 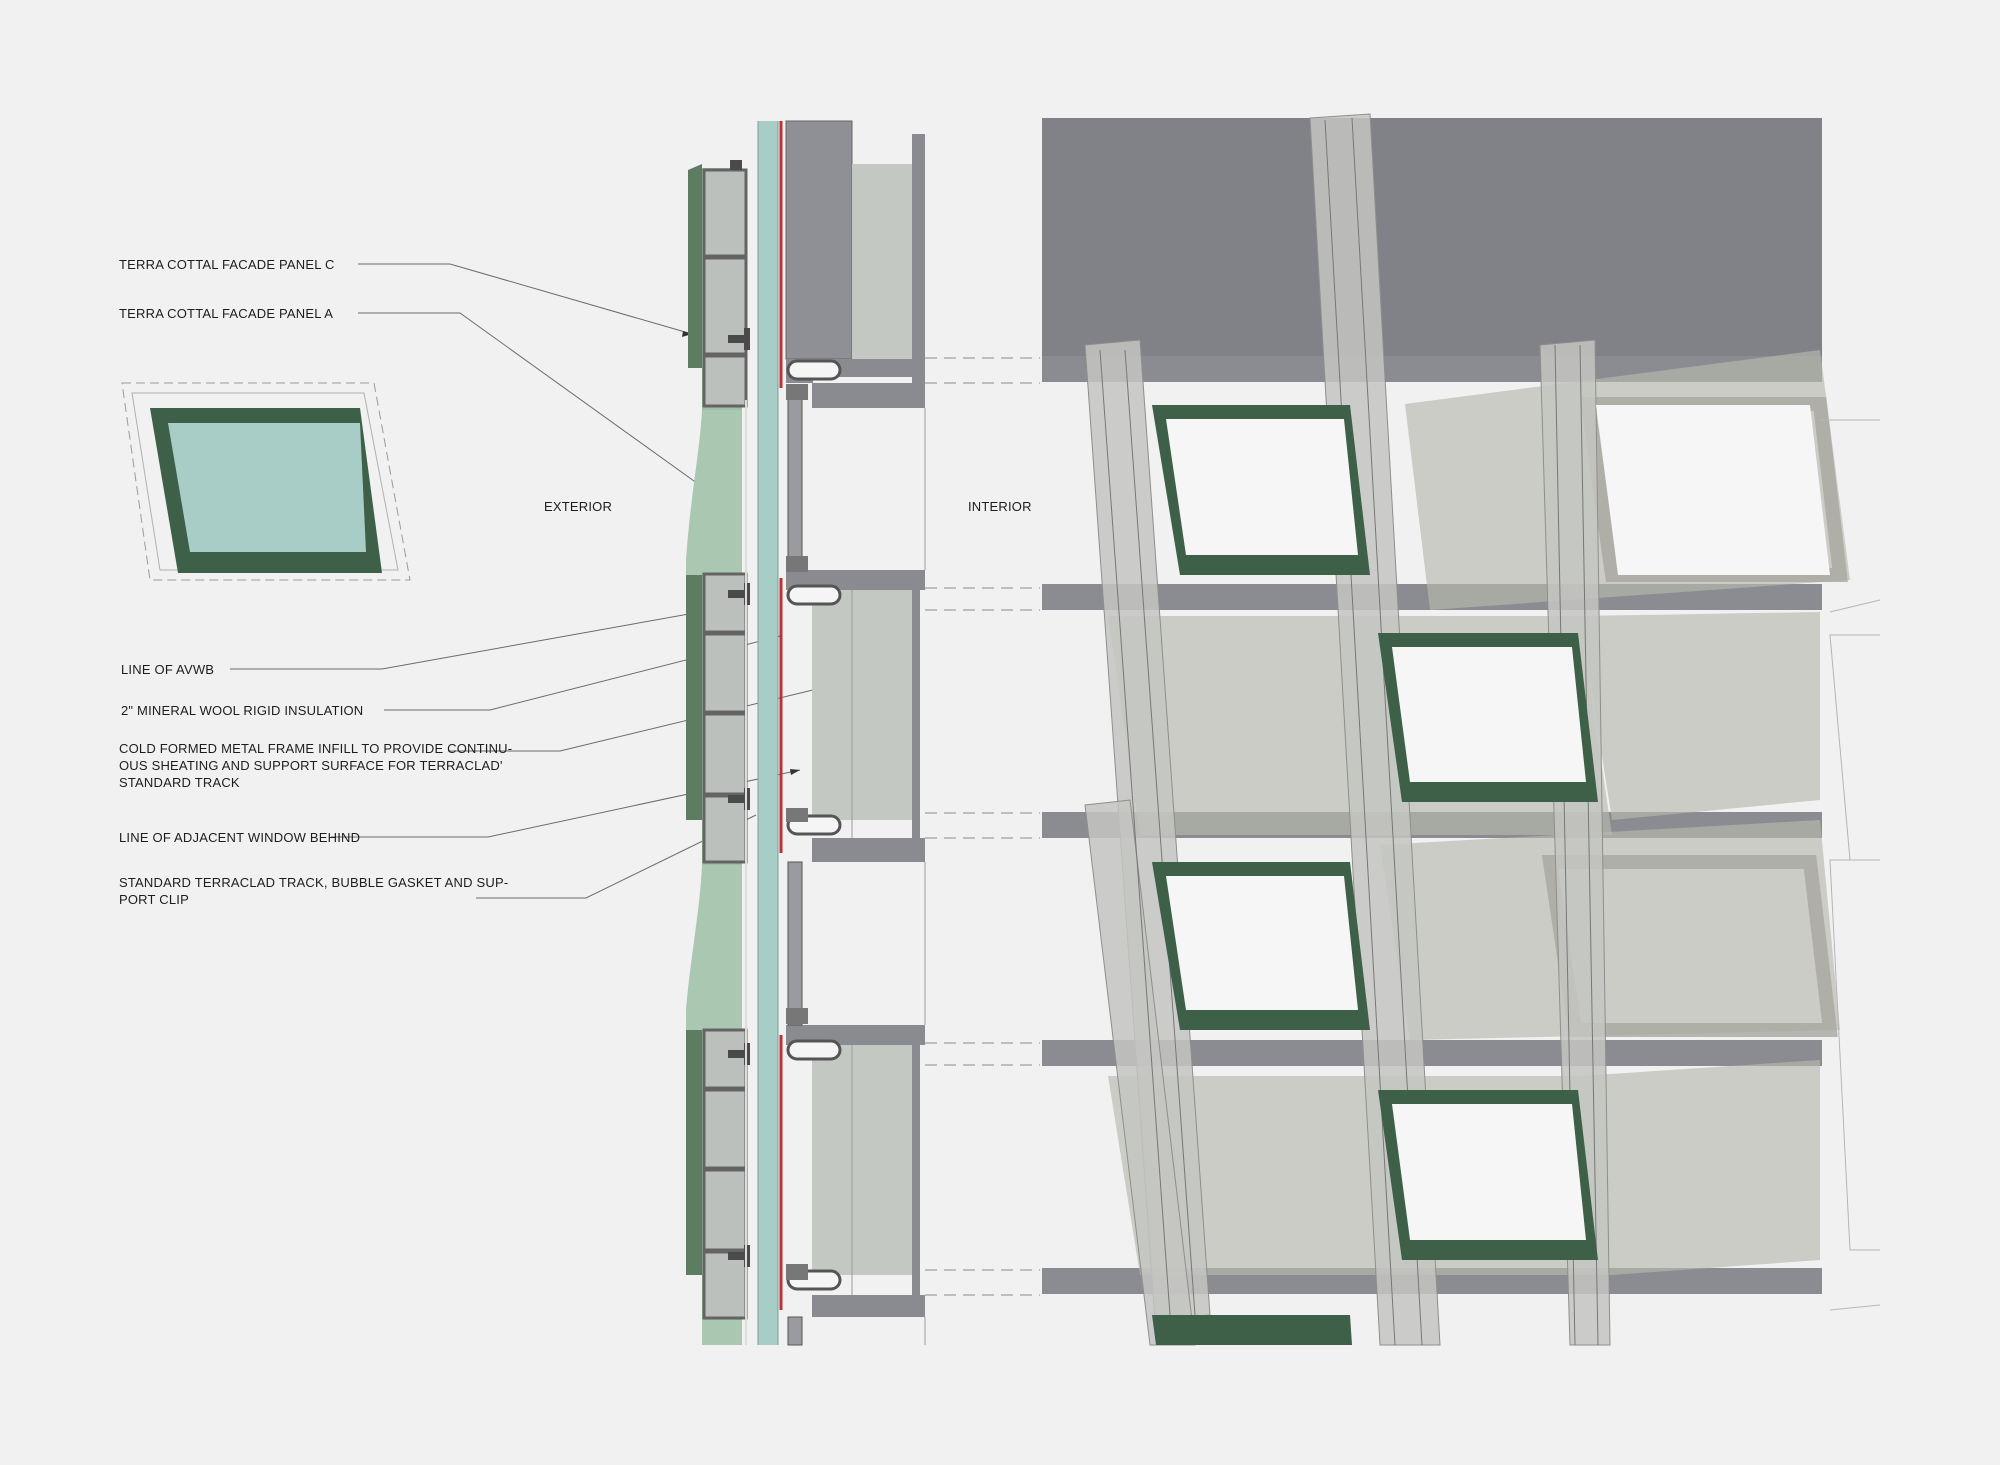 What do you see at coordinates (227, 264) in the screenshot?
I see `callout-panel-c: TERRA COTTAL FACADE PANEL C` at bounding box center [227, 264].